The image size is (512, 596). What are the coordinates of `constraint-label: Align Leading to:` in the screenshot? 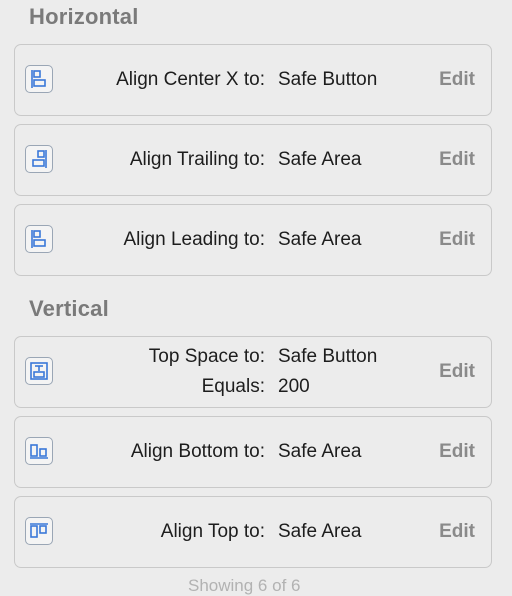 It's located at (194, 239).